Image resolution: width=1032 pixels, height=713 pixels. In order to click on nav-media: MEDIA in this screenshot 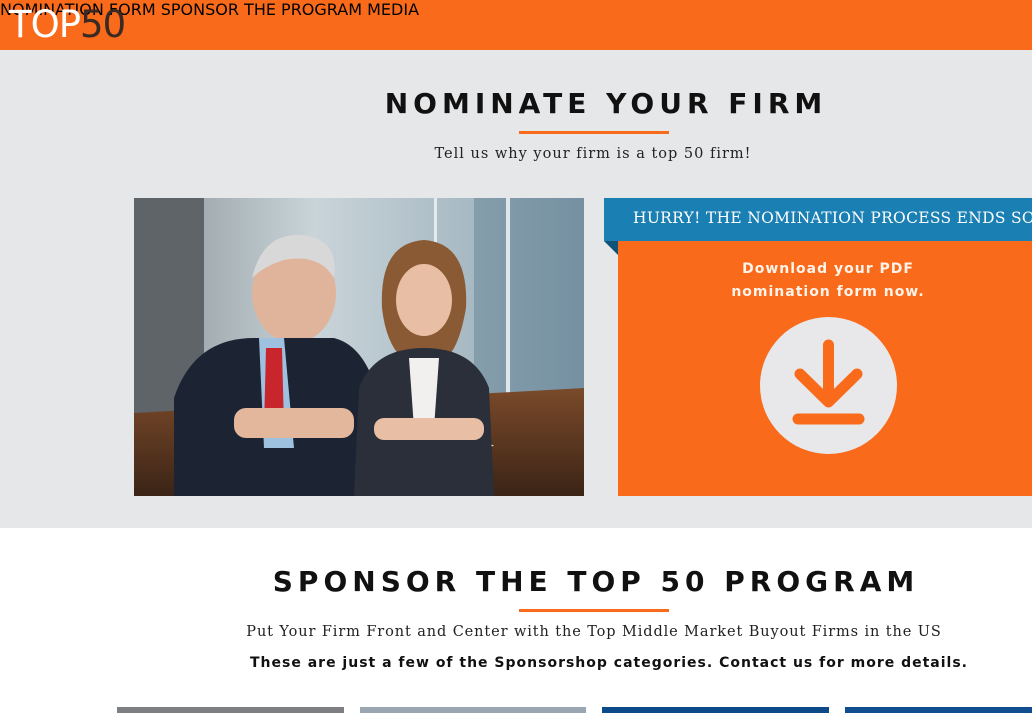, I will do `click(393, 9)`.